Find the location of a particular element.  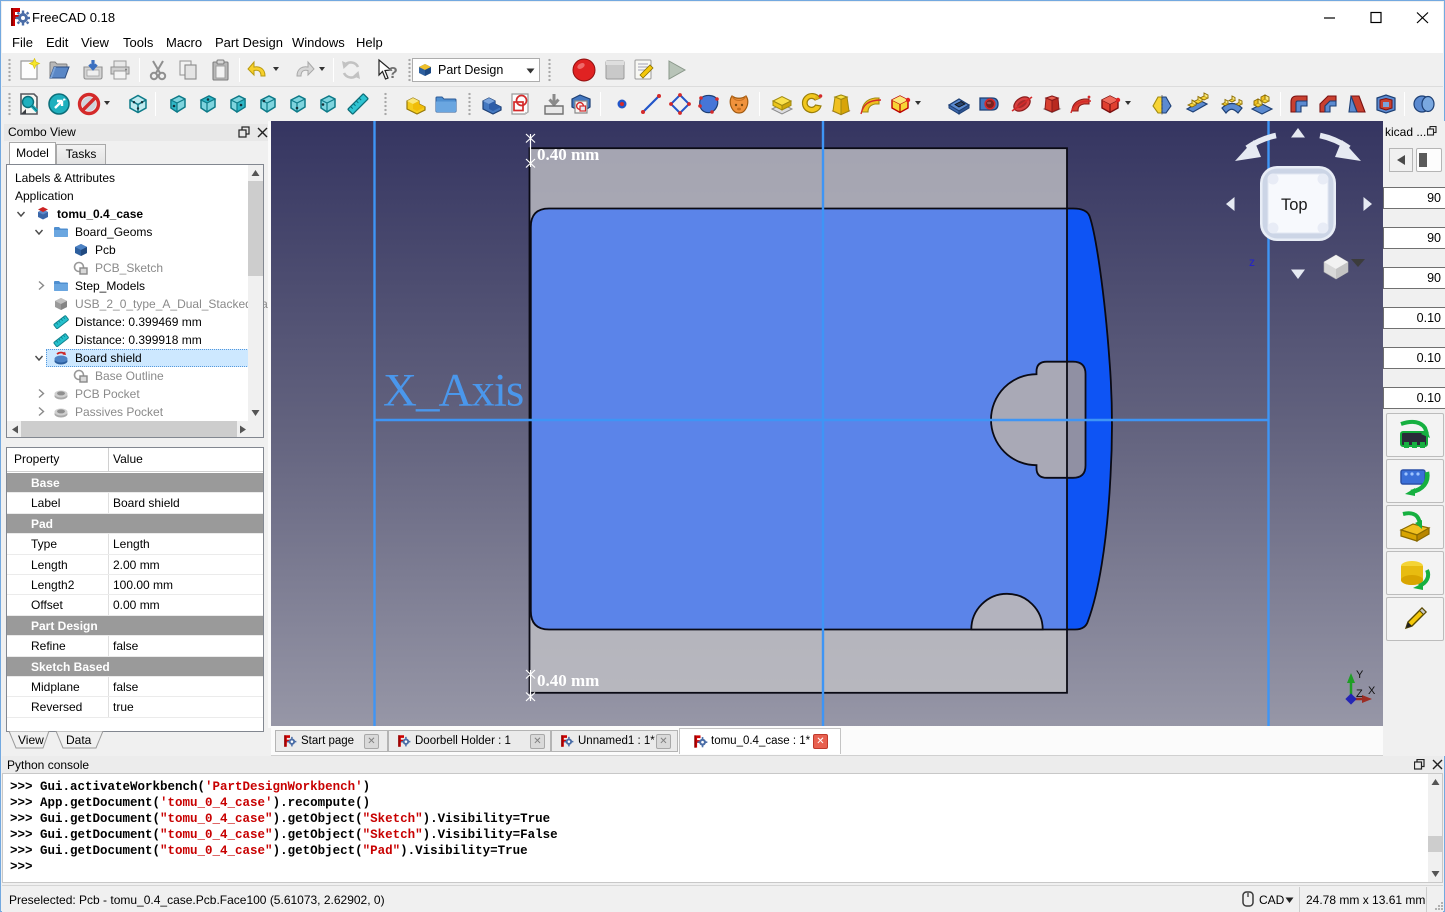

svg-text: Z is located at coordinates (1359, 694).